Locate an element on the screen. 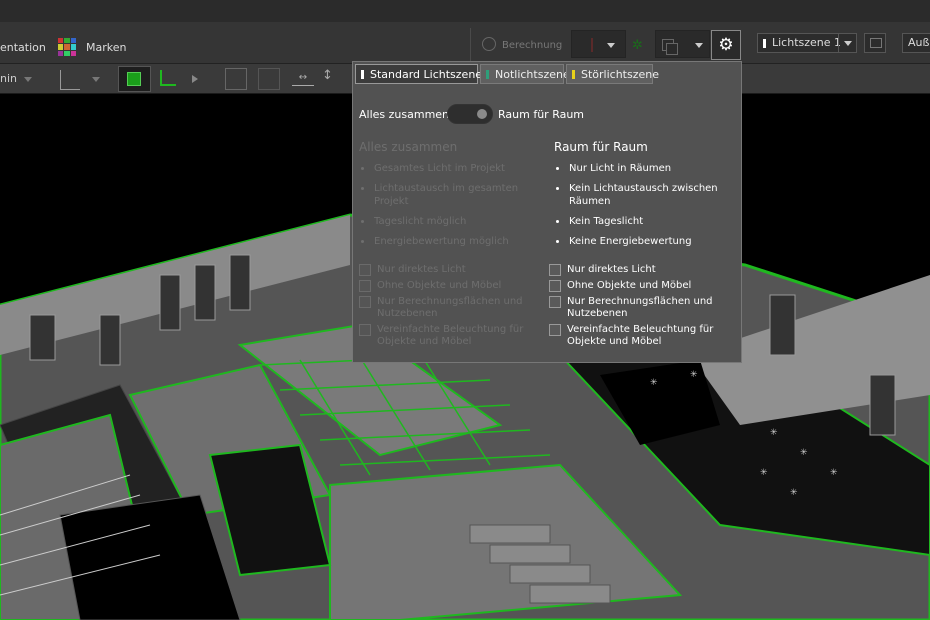 The width and height of the screenshot is (930, 620). play-icon is located at coordinates (195, 79).